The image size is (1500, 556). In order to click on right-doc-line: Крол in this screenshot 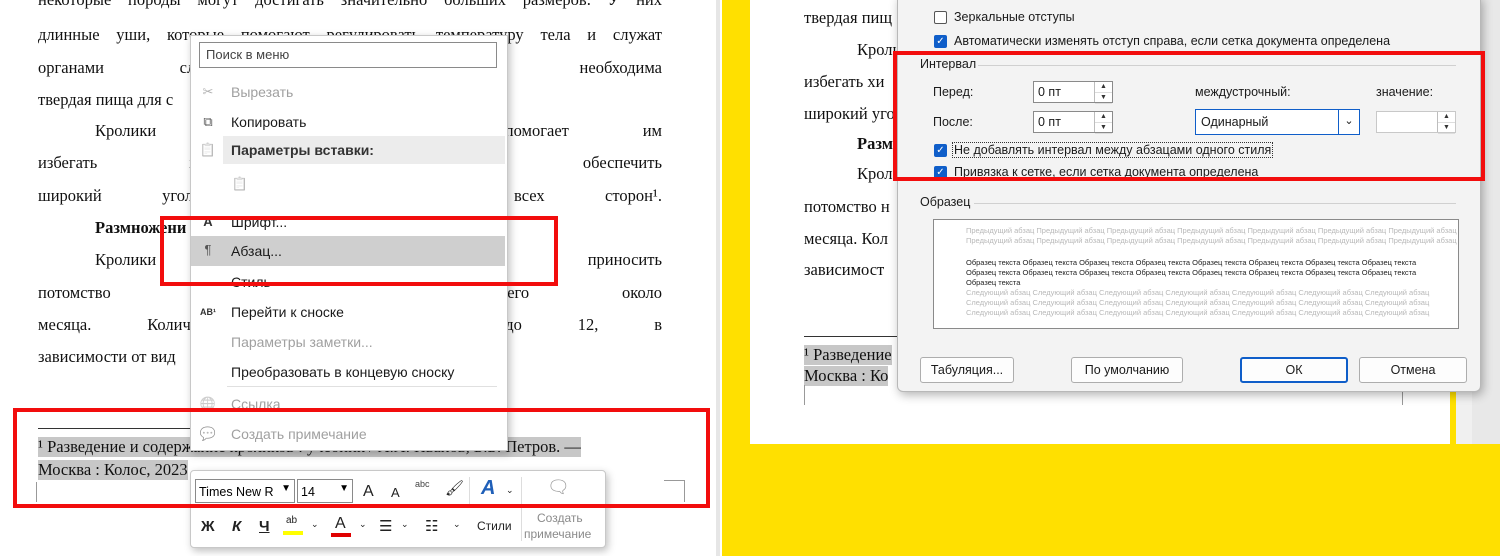, I will do `click(875, 173)`.